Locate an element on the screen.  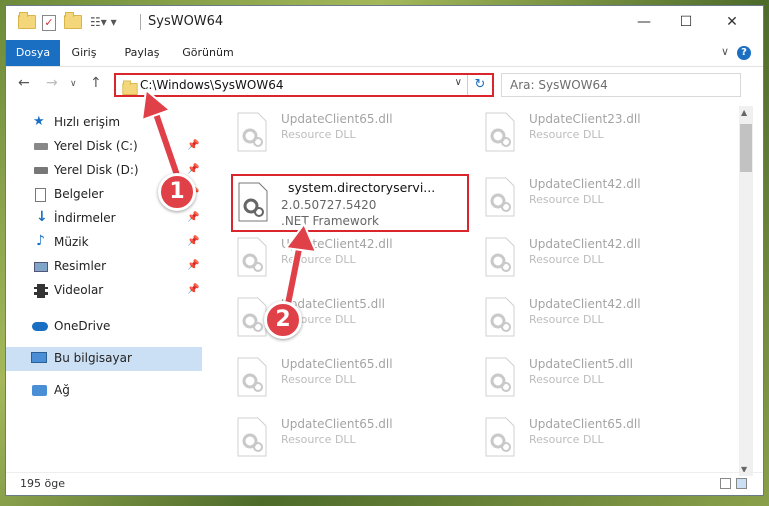
tab-giris: Giriş is located at coordinates (84, 53).